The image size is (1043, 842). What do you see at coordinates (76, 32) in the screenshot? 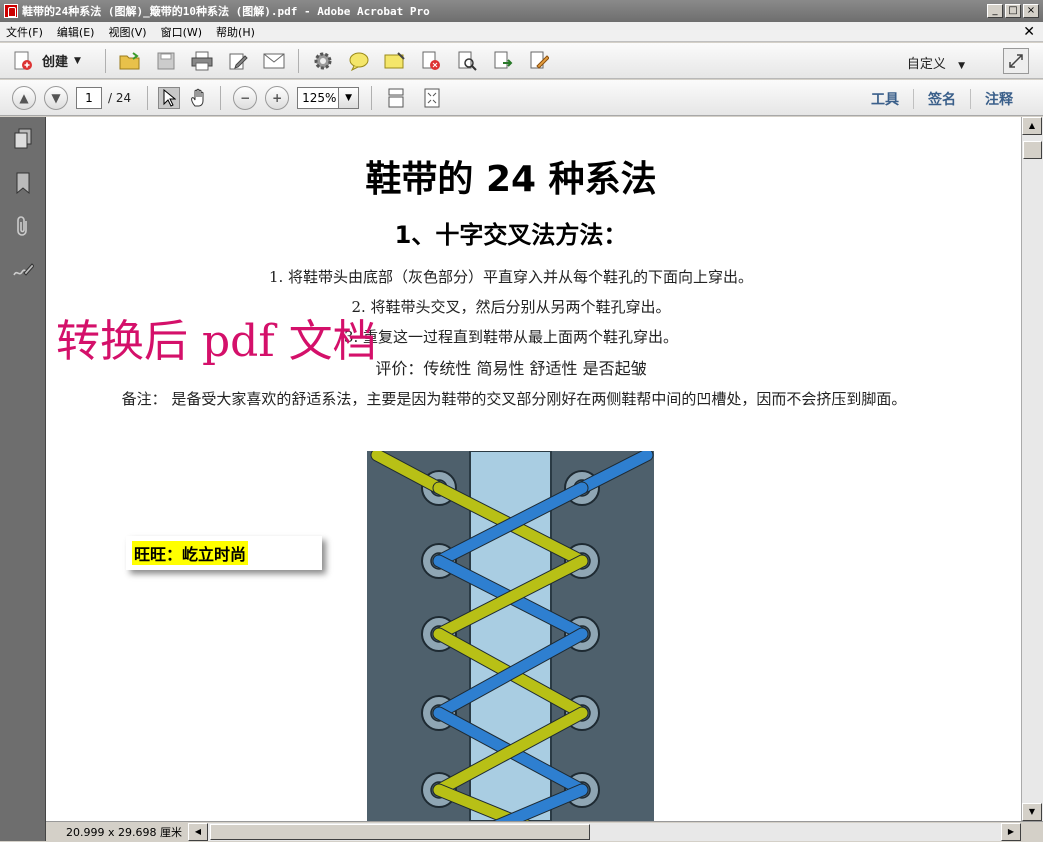
I see `menu-edit: 编辑(E)` at bounding box center [76, 32].